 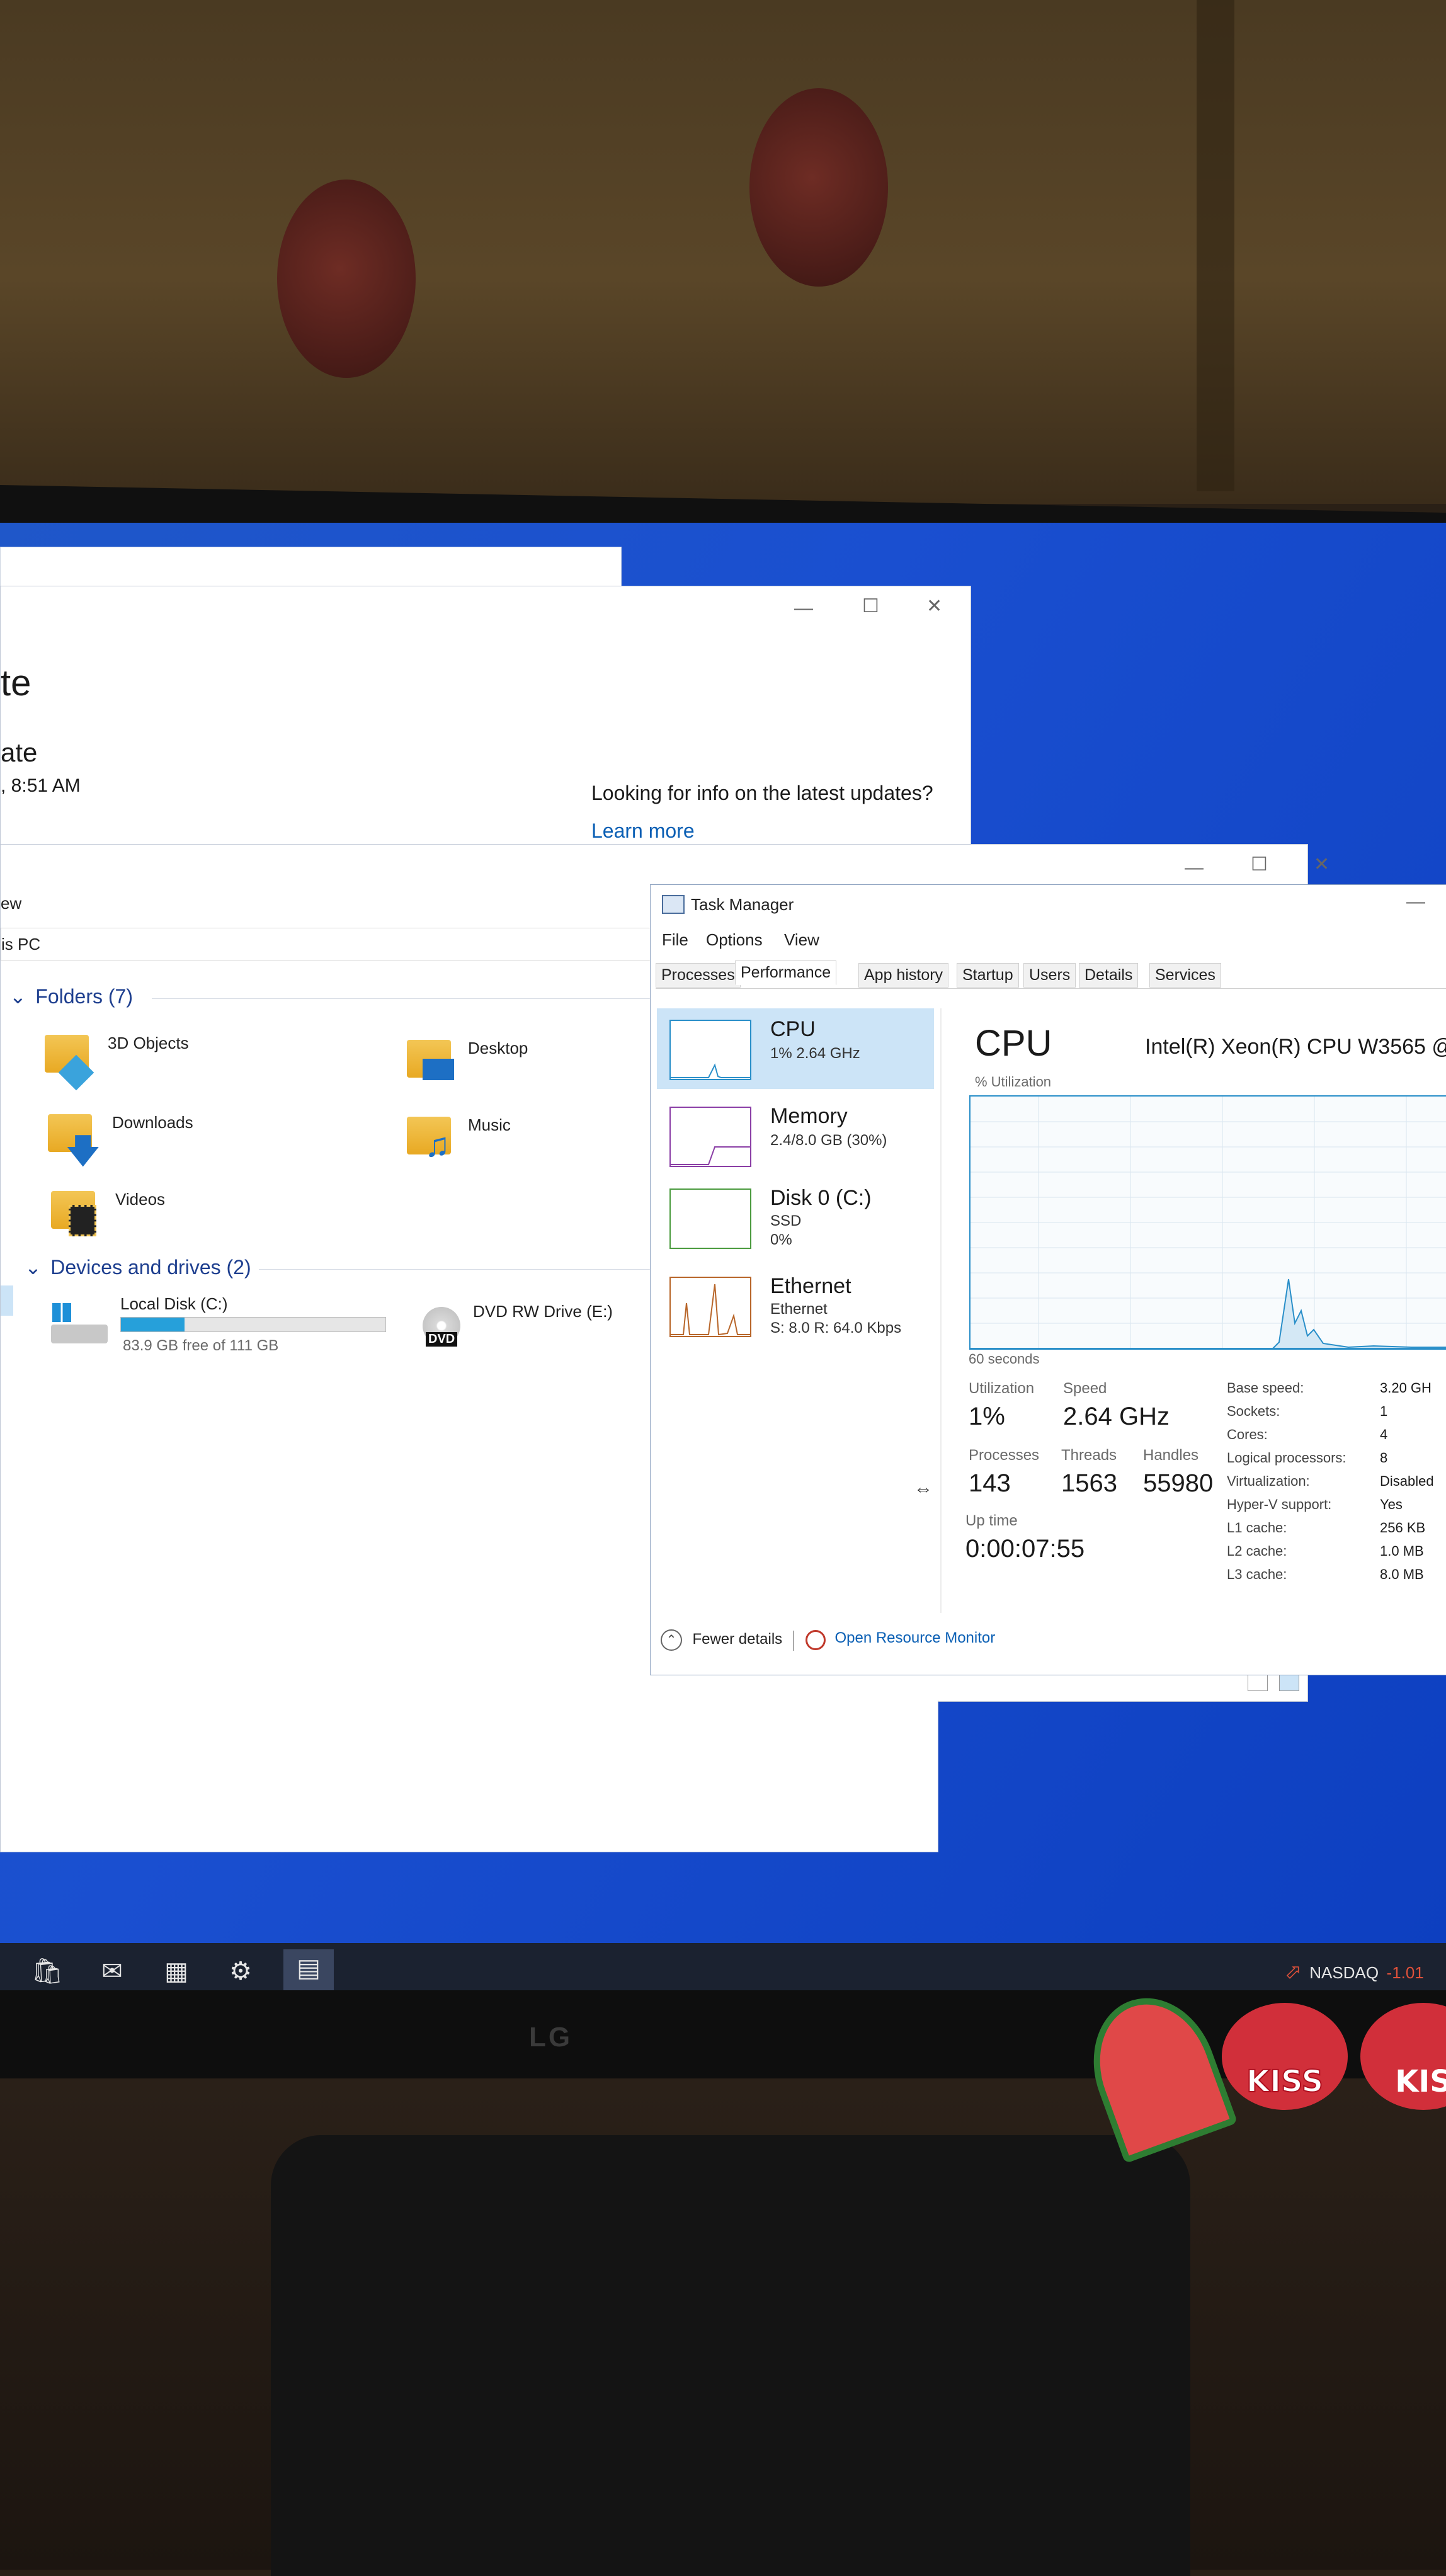 What do you see at coordinates (673, 904) in the screenshot?
I see `task-manager-icon` at bounding box center [673, 904].